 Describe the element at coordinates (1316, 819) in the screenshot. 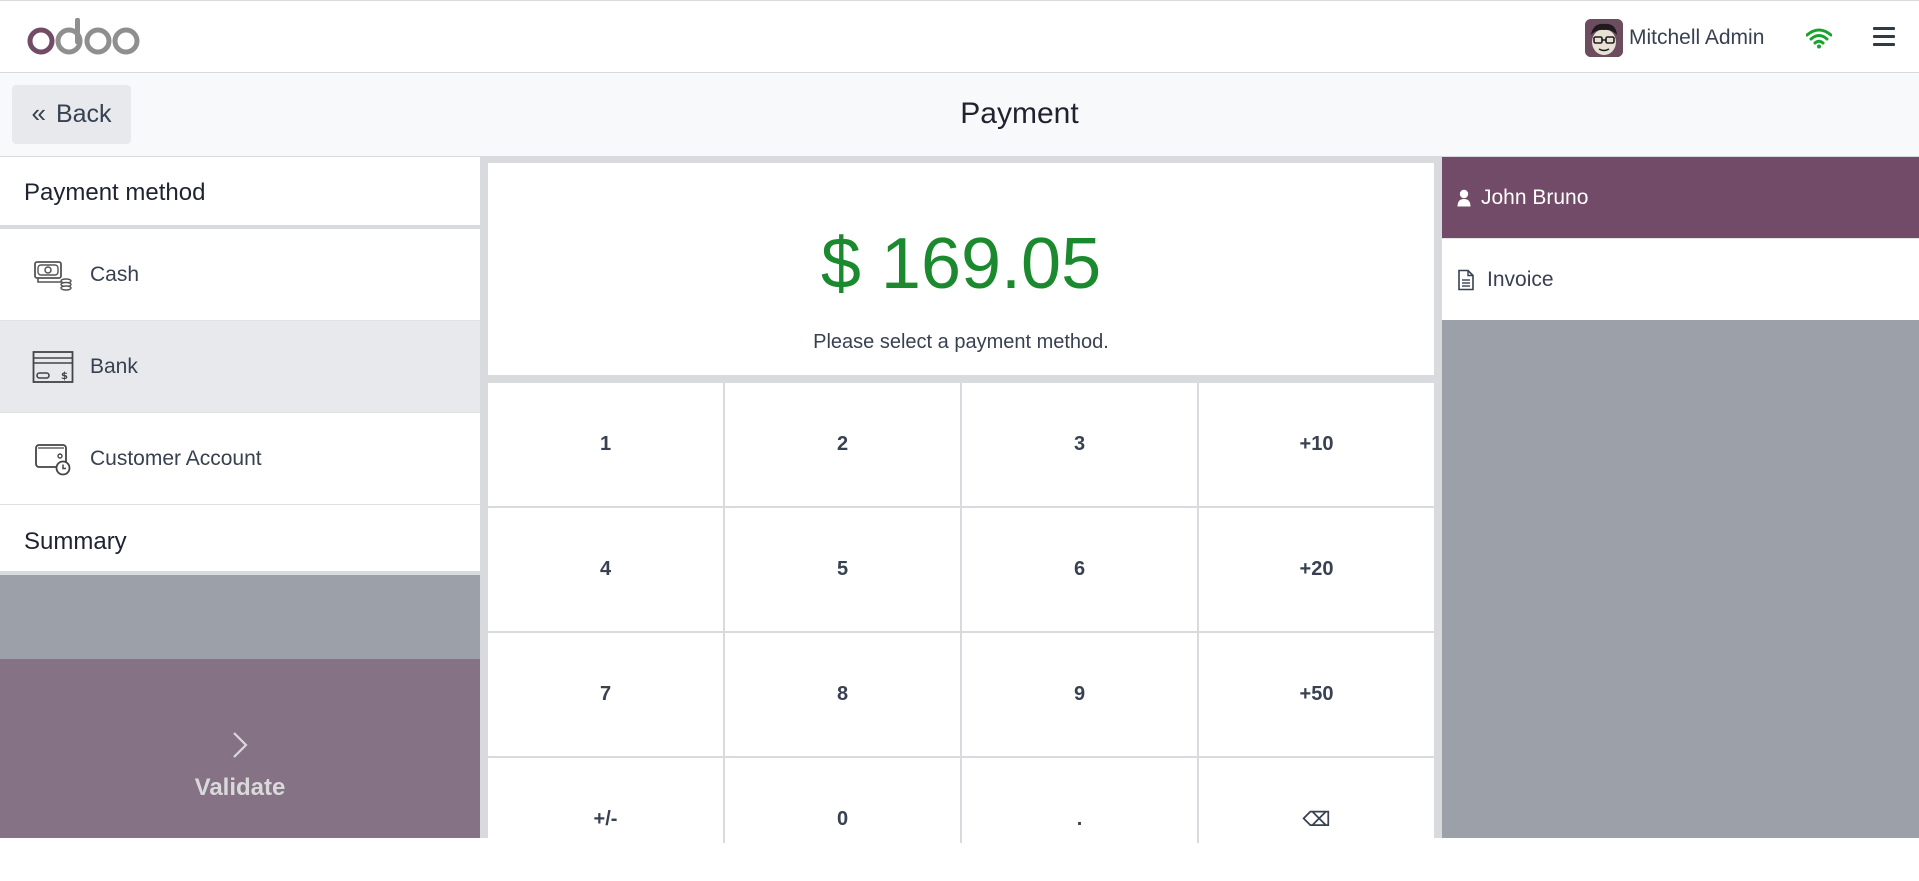

I see `backspace-icon: ⌫` at that location.